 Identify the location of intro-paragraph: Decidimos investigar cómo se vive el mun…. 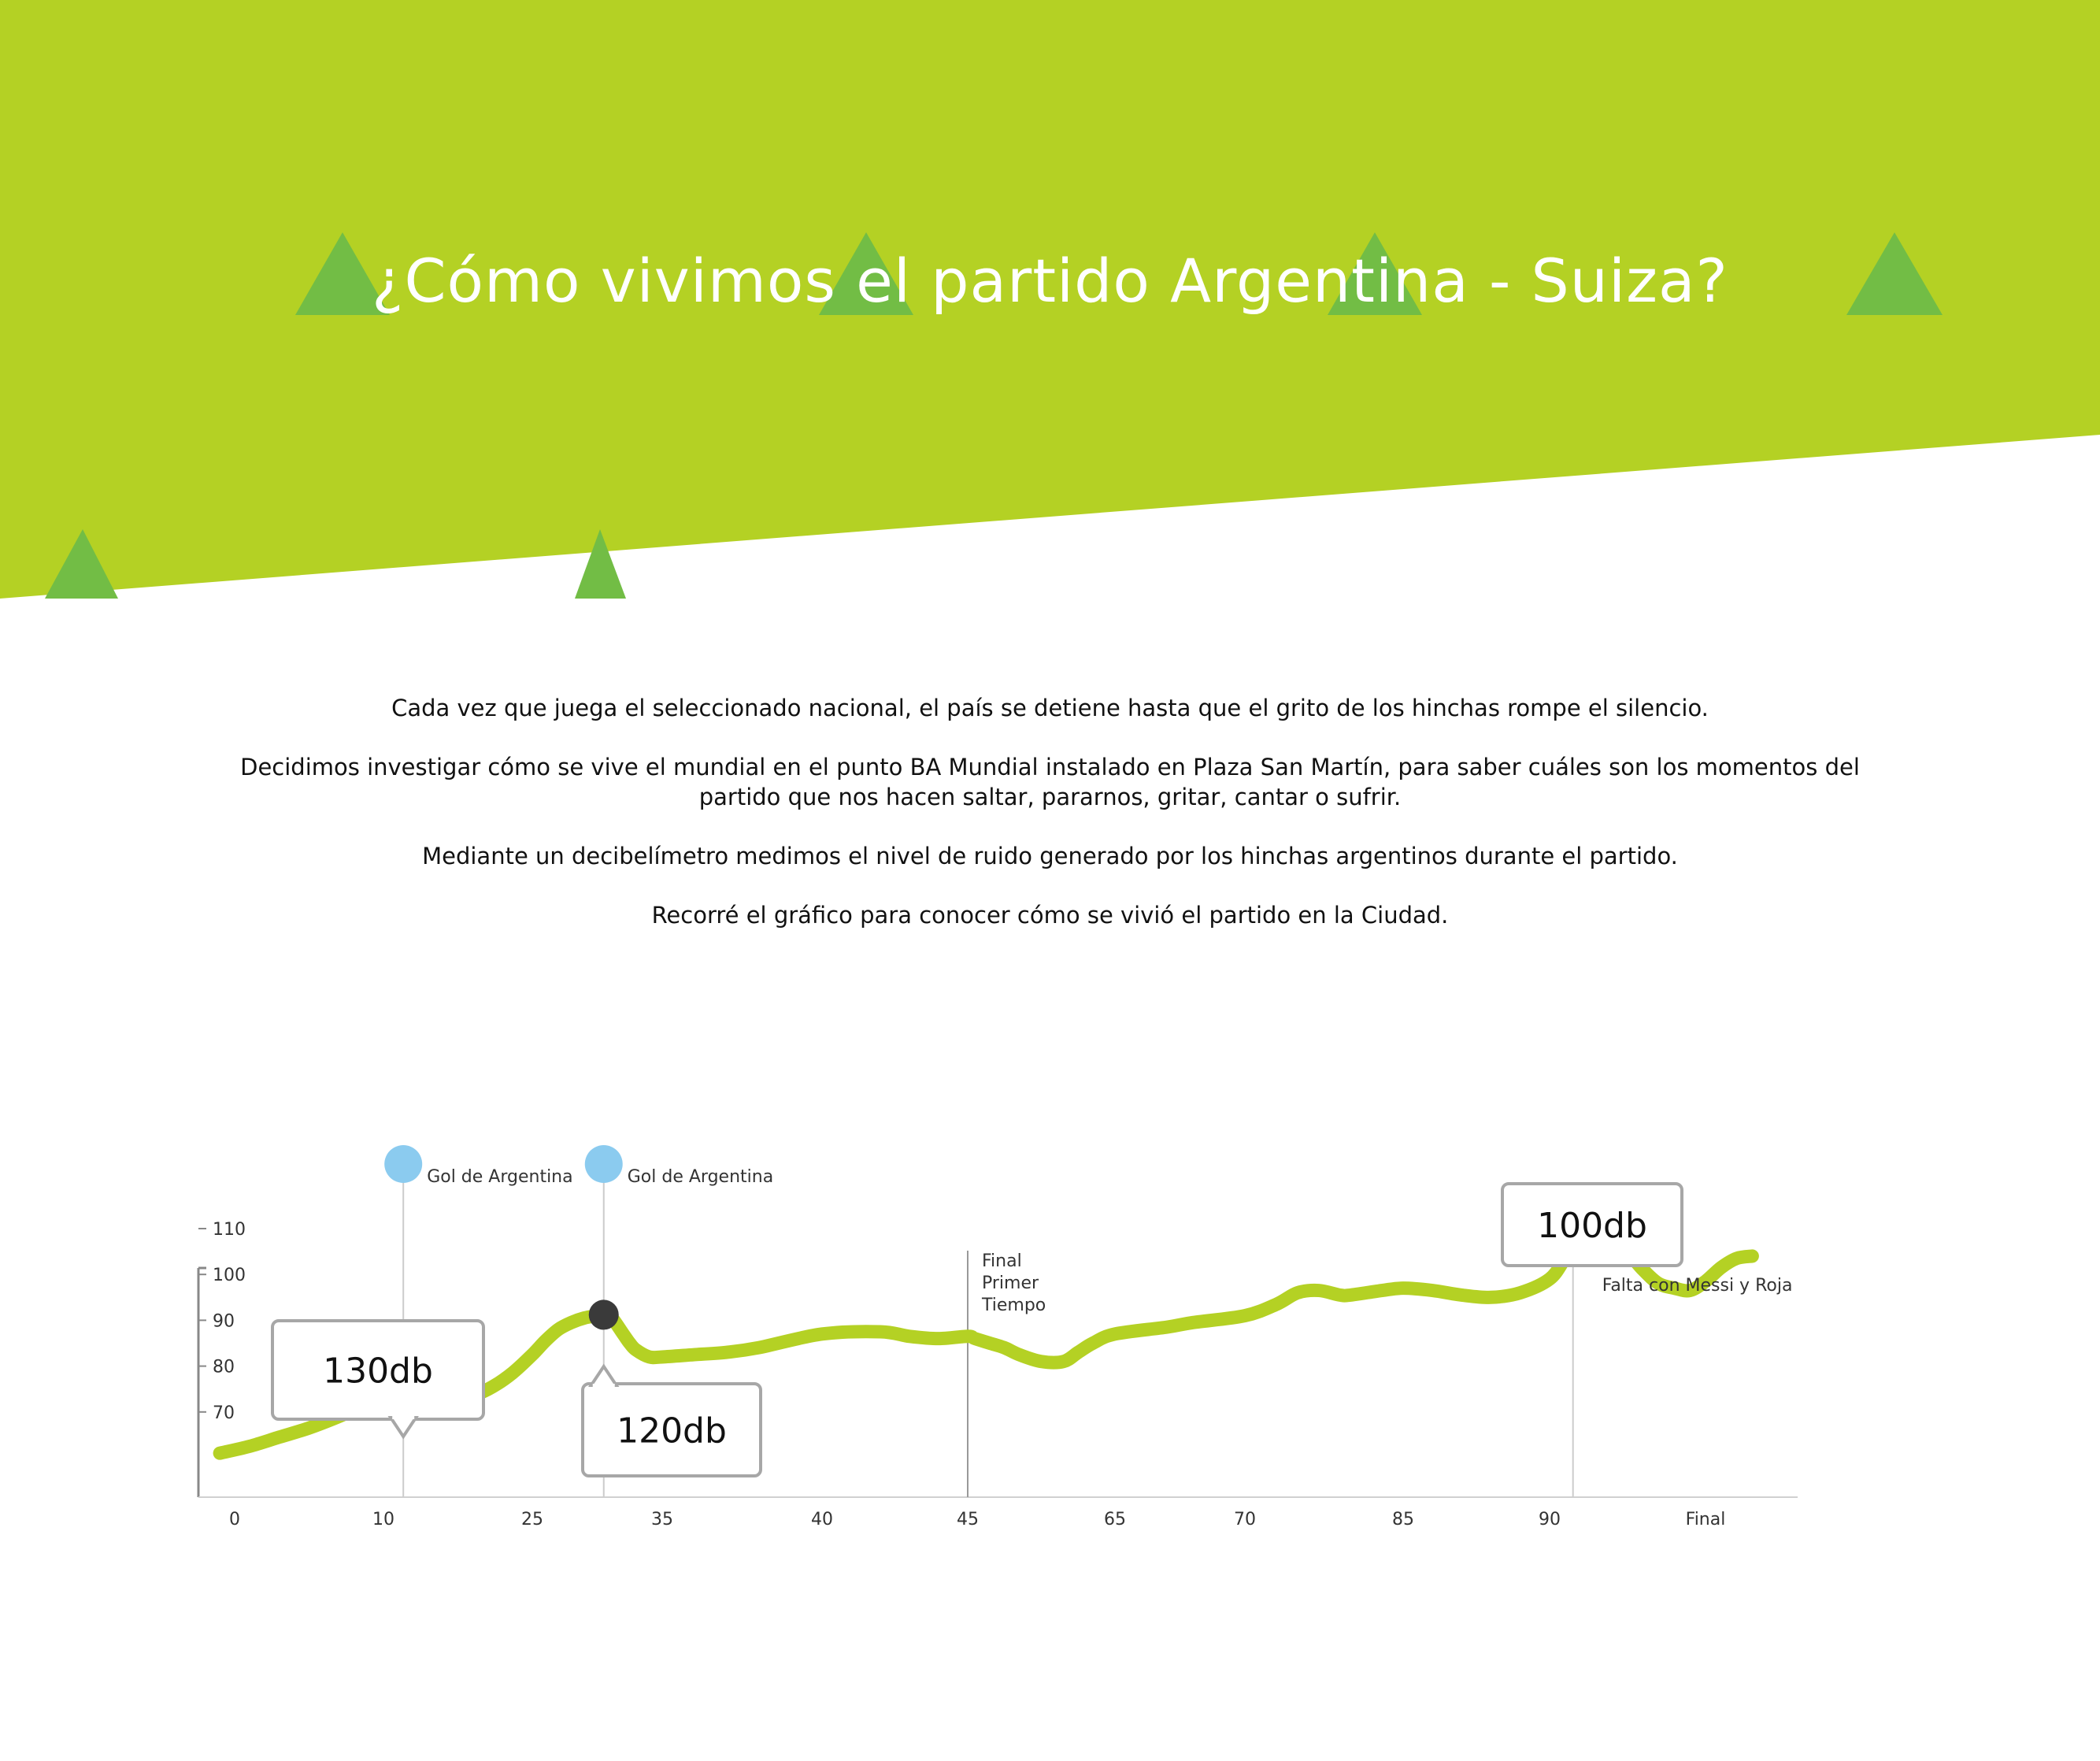
(1050, 782).